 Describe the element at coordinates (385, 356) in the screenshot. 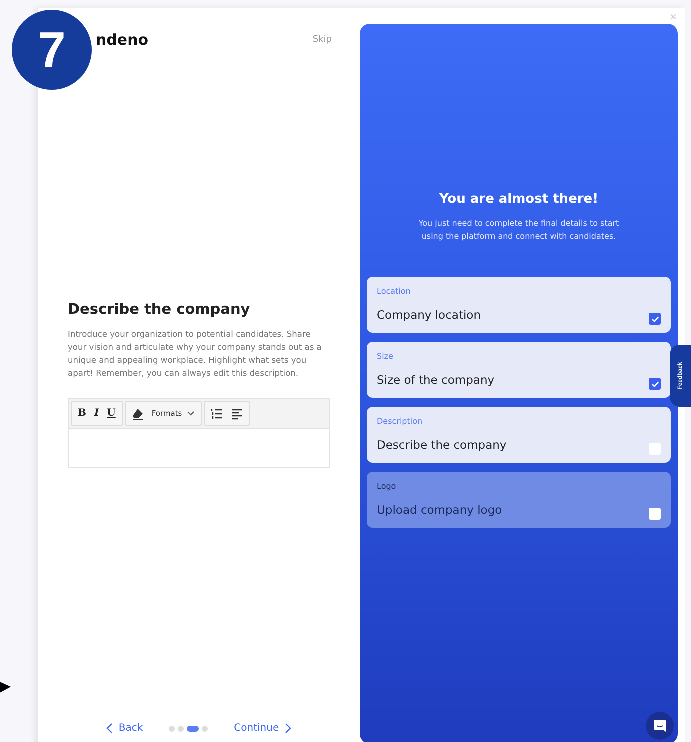

I see `card-label: Size` at that location.